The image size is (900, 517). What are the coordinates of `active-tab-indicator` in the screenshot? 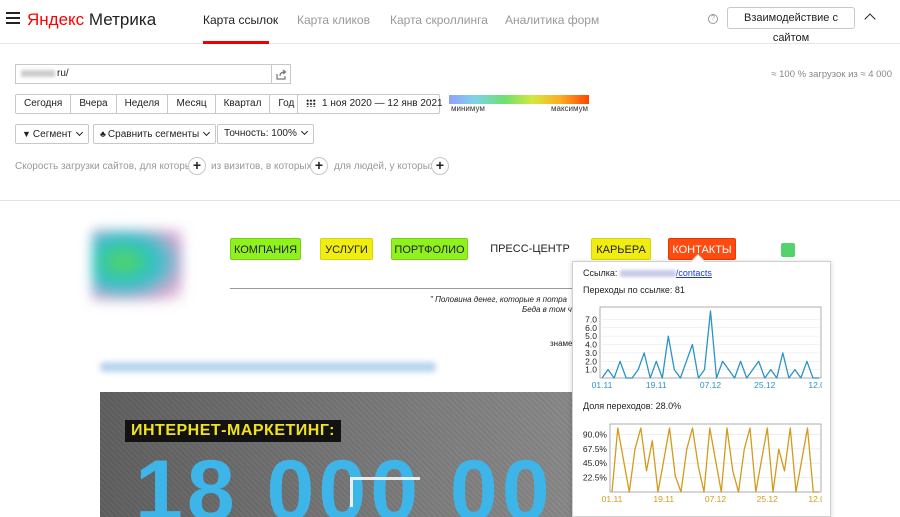 It's located at (236, 42).